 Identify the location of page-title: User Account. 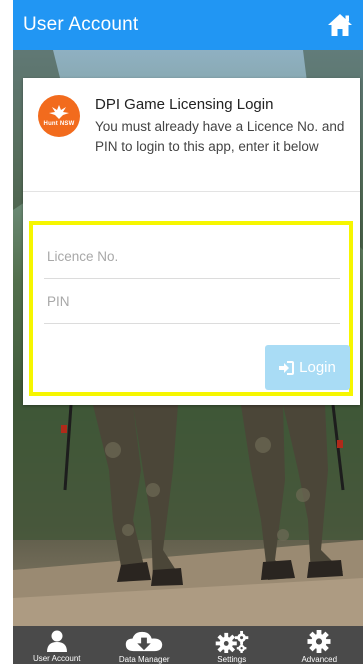
(81, 24).